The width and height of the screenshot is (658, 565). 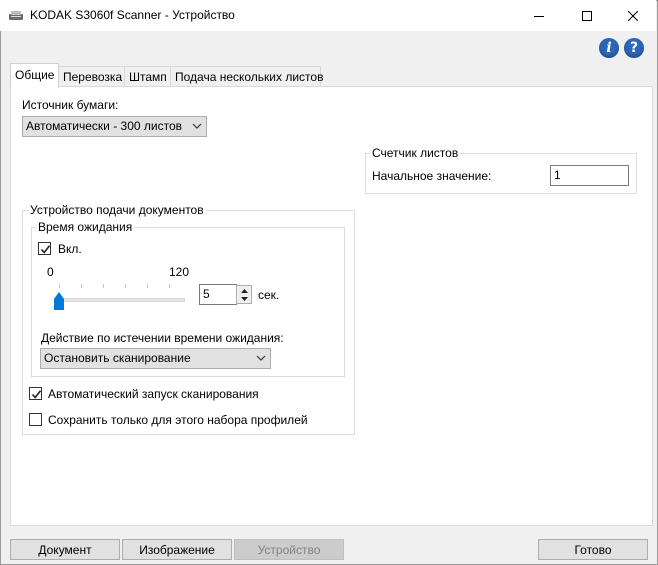 I want to click on timeout-title: Время ожидания, so click(x=85, y=227).